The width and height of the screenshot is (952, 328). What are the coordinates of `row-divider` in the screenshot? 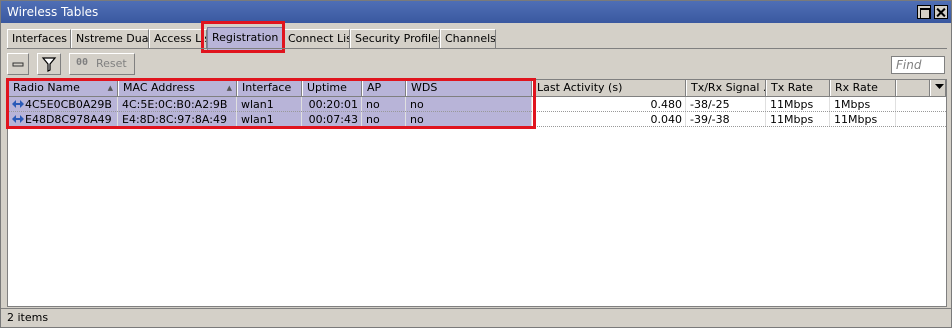 It's located at (477, 126).